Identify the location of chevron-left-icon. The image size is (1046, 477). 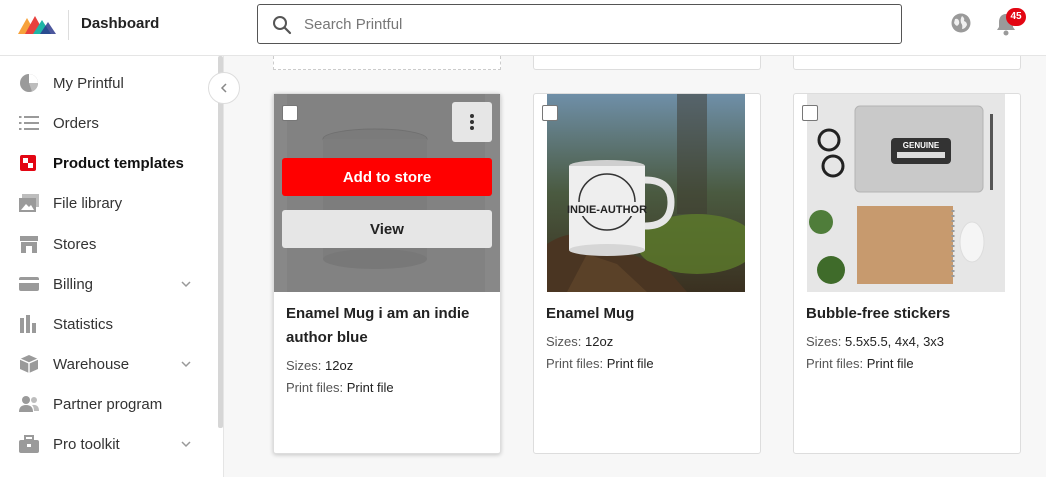
(223, 88).